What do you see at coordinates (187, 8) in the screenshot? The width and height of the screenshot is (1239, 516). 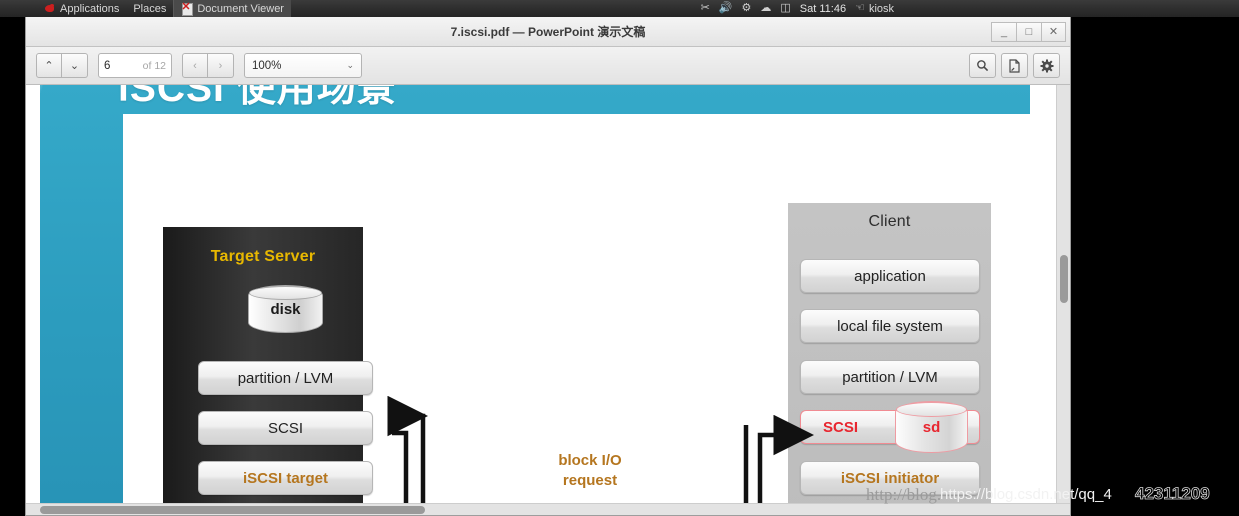 I see `document-viewer-icon` at bounding box center [187, 8].